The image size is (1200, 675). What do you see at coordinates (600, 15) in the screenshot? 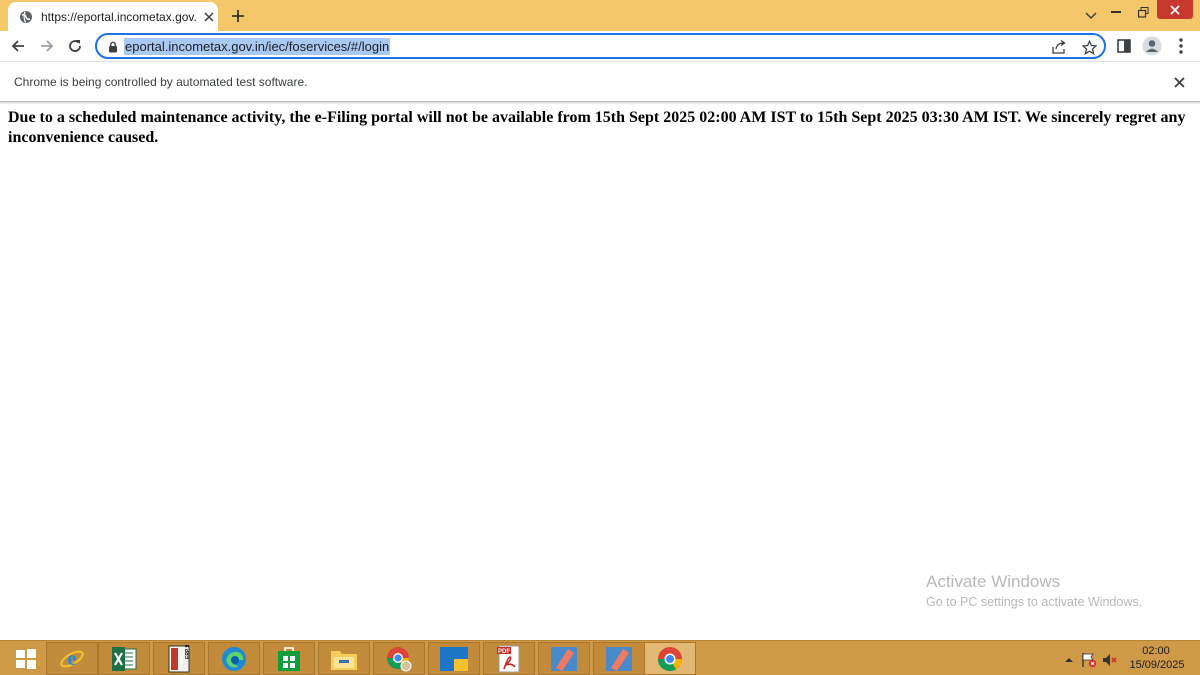
I see `title-bar: https://eportal.incometax.gov.in/` at bounding box center [600, 15].